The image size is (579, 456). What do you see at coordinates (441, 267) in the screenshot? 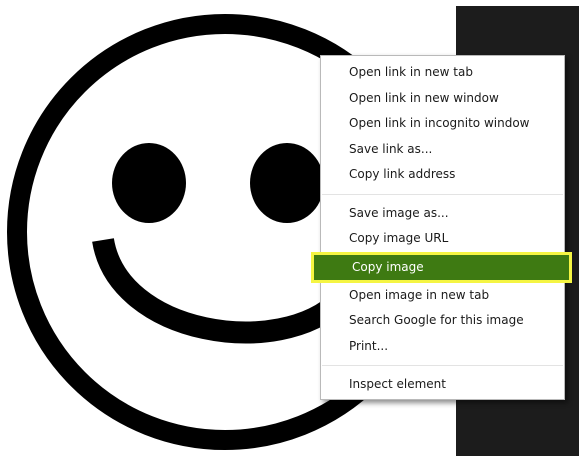
I see `menu-item-copy-image: Copy image` at bounding box center [441, 267].